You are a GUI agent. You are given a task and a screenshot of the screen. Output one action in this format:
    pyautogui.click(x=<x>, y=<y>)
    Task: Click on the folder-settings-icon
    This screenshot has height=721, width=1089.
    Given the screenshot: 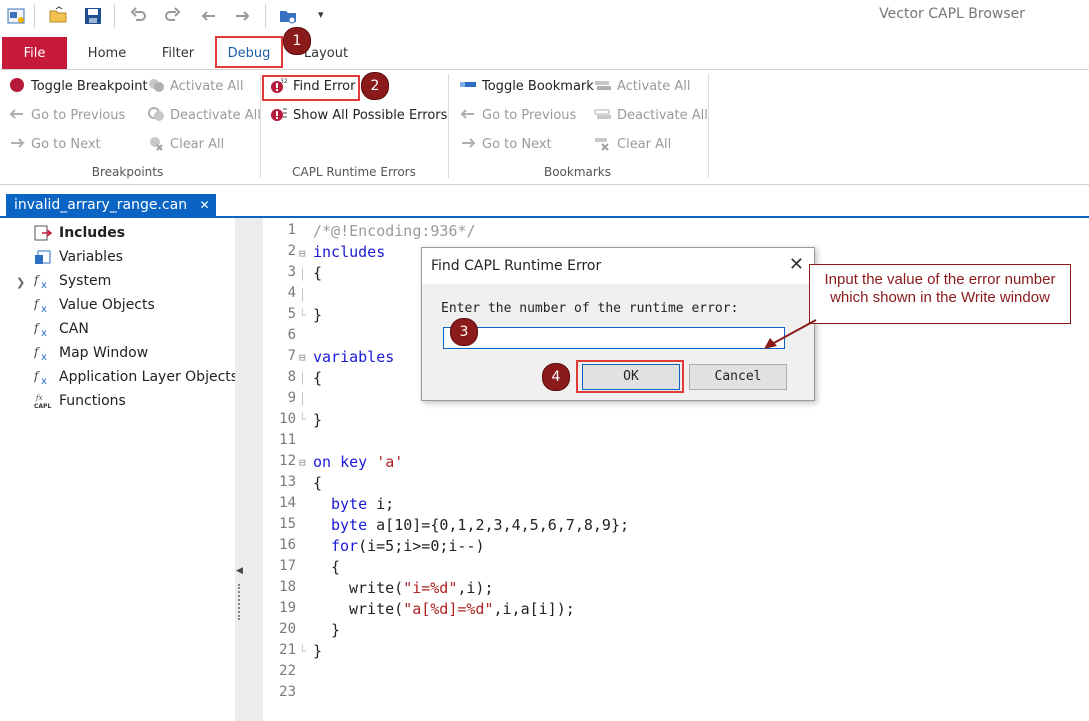 What is the action you would take?
    pyautogui.click(x=288, y=16)
    